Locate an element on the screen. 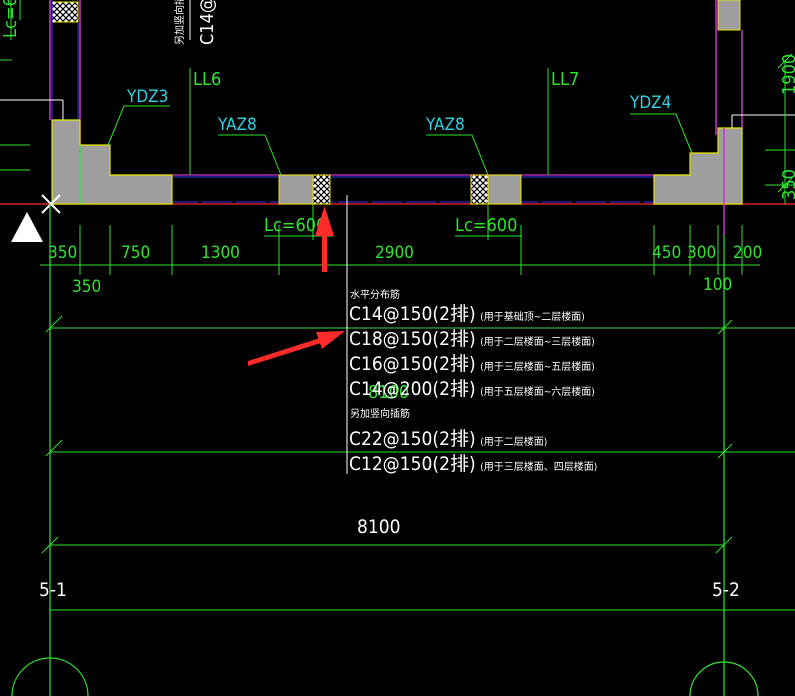 This screenshot has width=795, height=696. view-triangle-icon is located at coordinates (27, 227).